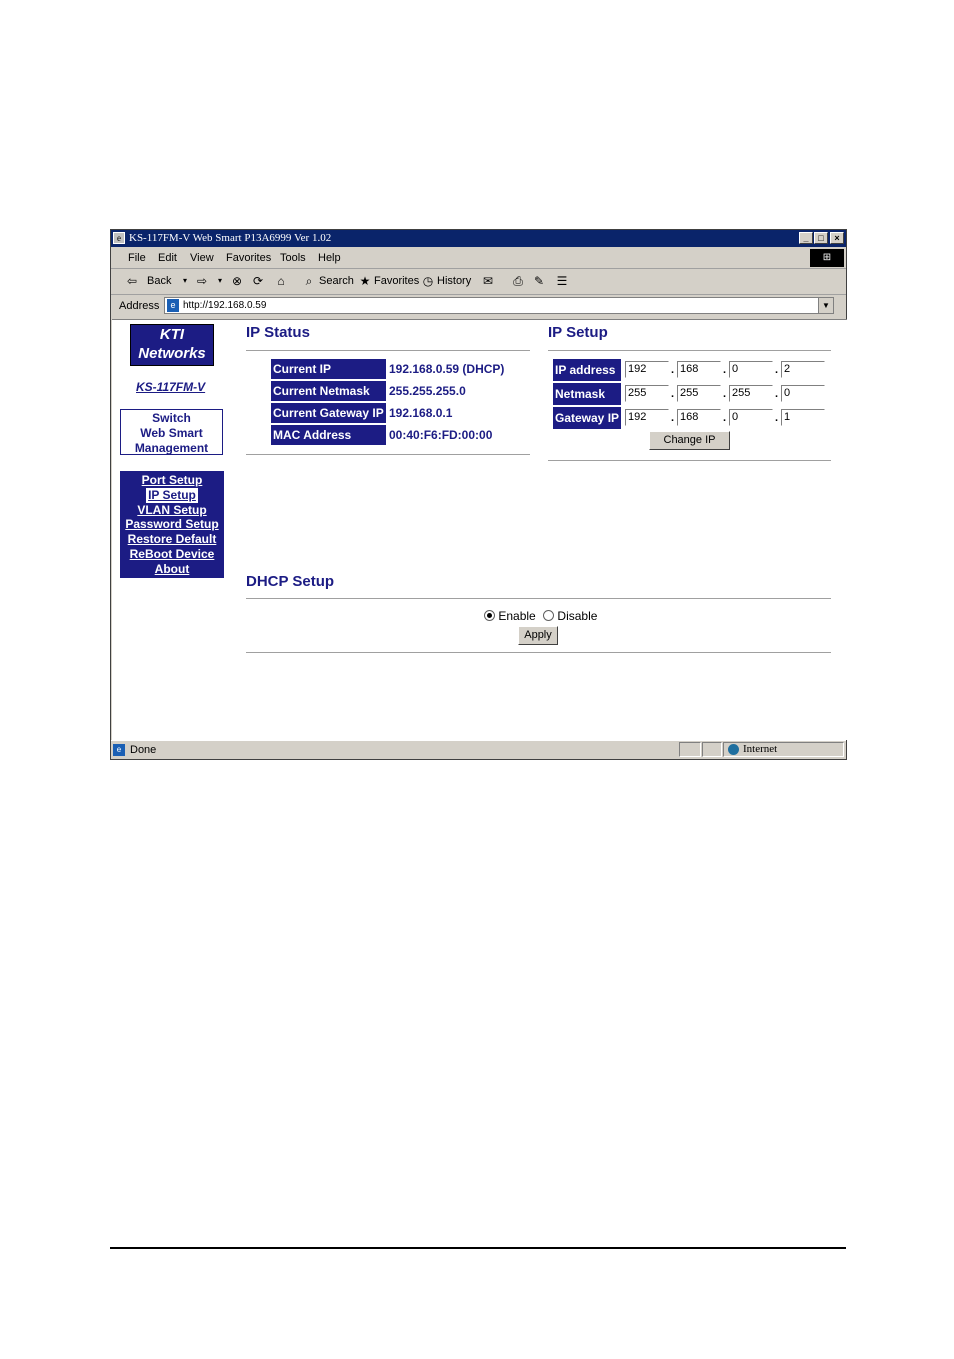  What do you see at coordinates (170, 387) in the screenshot?
I see `model-link: KS-117FM-V` at bounding box center [170, 387].